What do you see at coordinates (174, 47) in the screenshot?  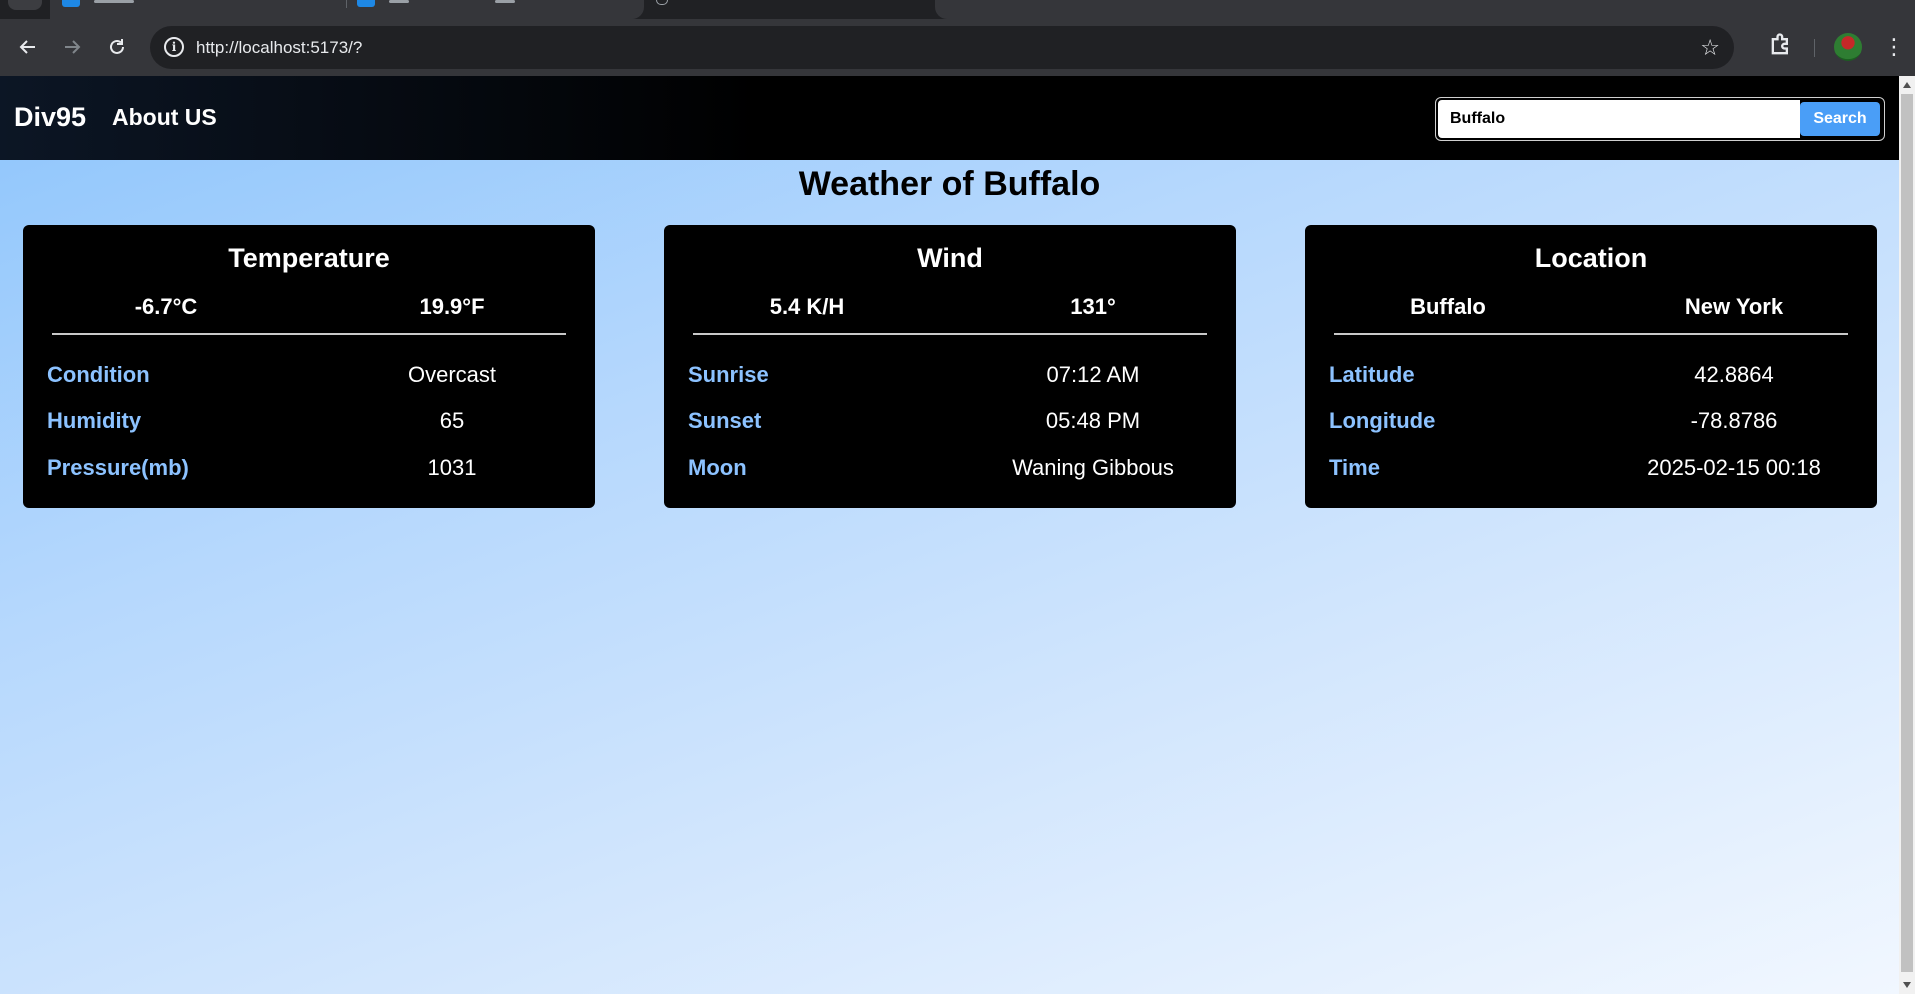 I see `site-info-icon: i` at bounding box center [174, 47].